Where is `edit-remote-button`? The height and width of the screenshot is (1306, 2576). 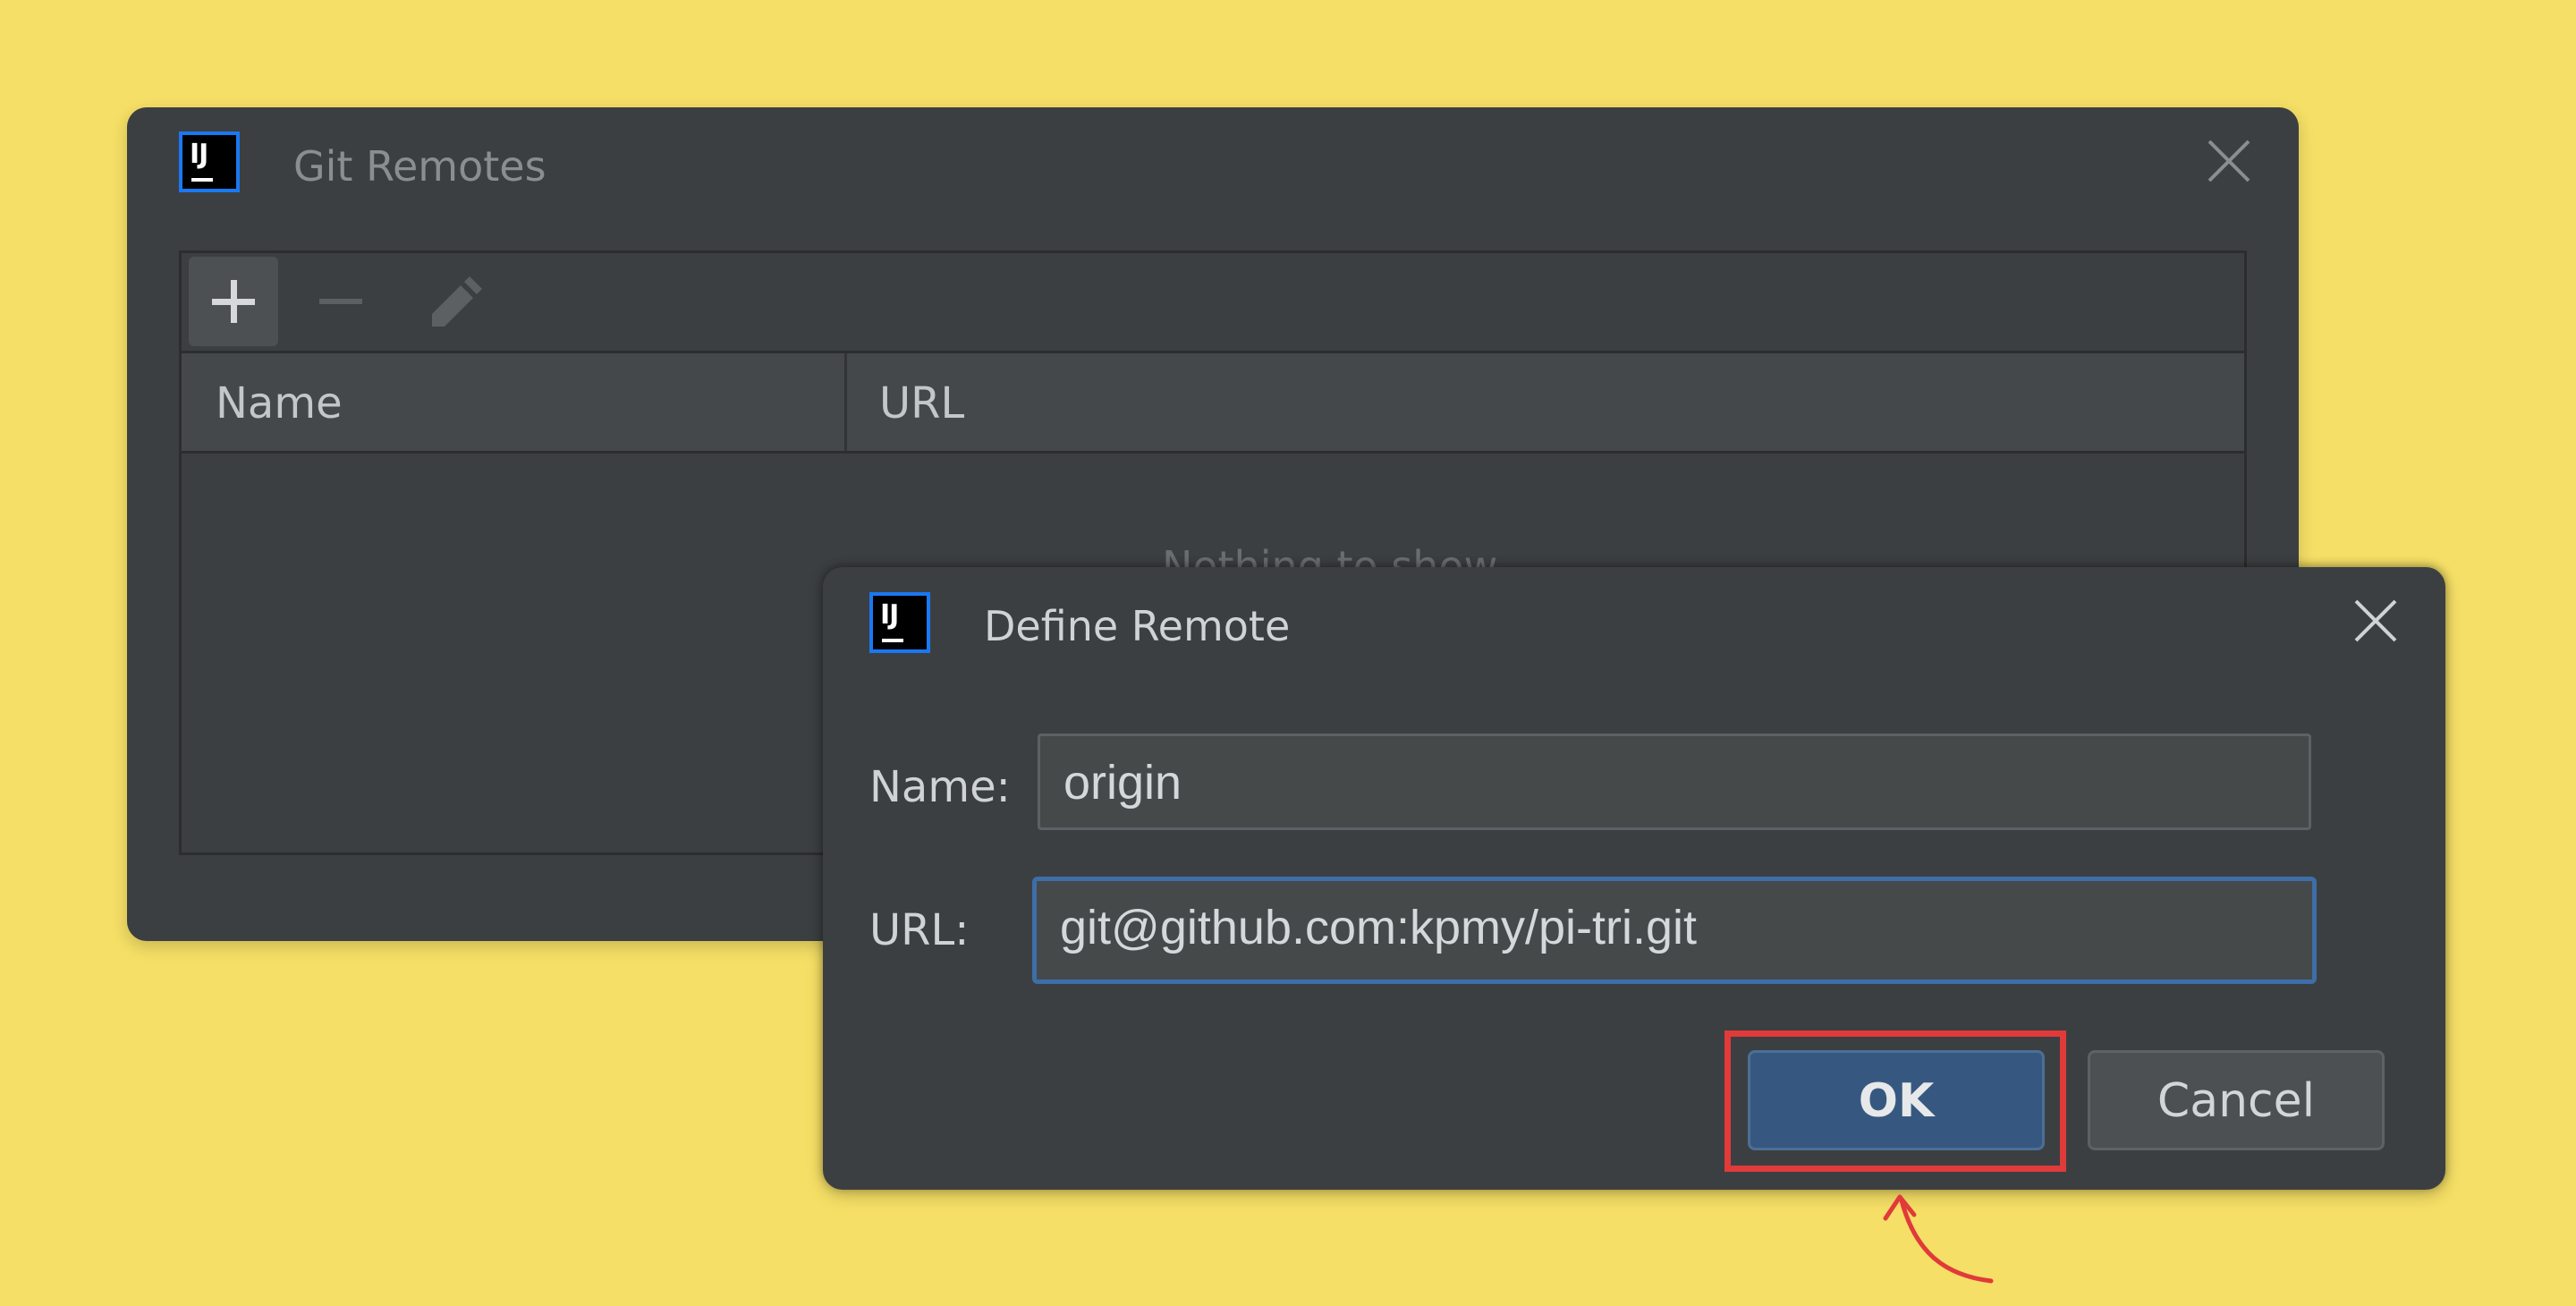 edit-remote-button is located at coordinates (450, 301).